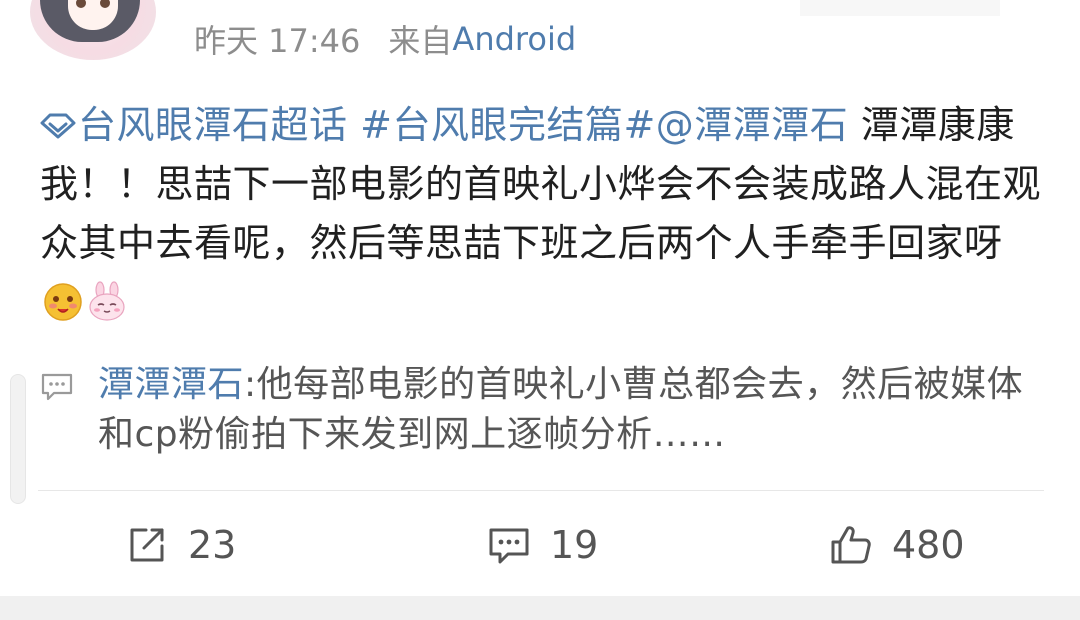  Describe the element at coordinates (277, 41) in the screenshot. I see `post-time: 昨天 17:46` at that location.